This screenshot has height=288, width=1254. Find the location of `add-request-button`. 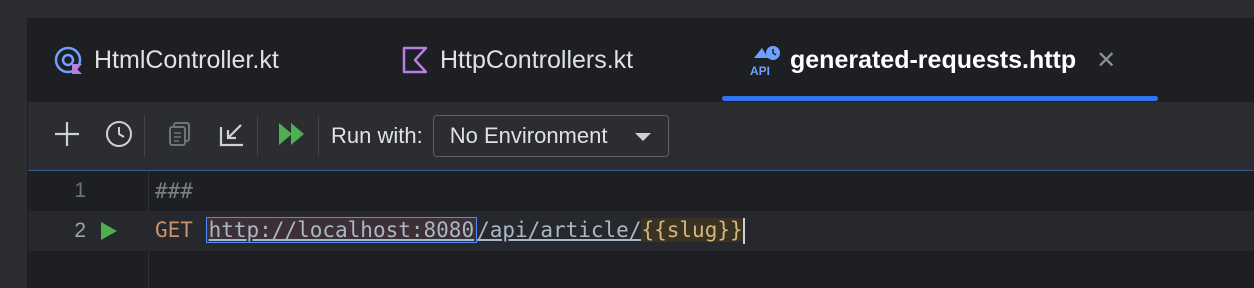

add-request-button is located at coordinates (67, 136).